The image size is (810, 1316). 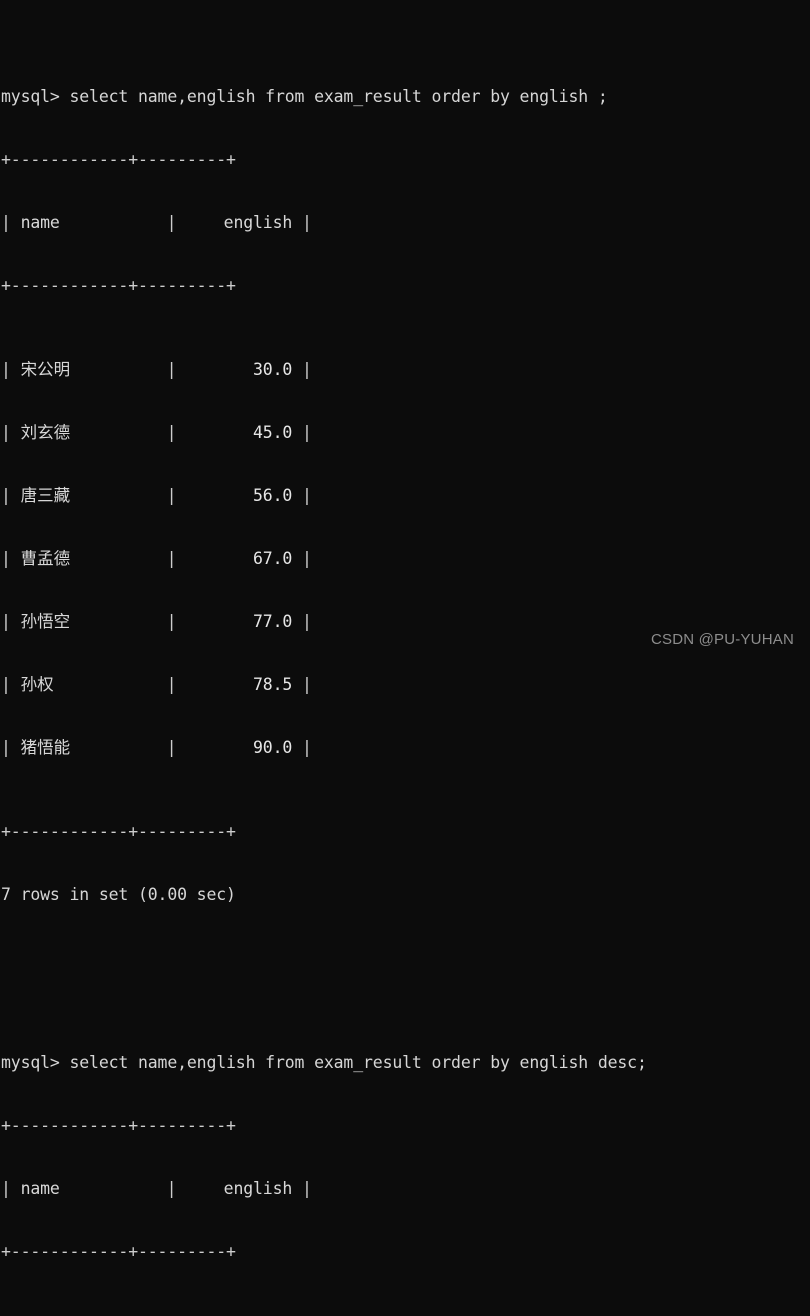 I want to click on table-row: | 宋公明 | 30.0 |, so click(x=405, y=369).